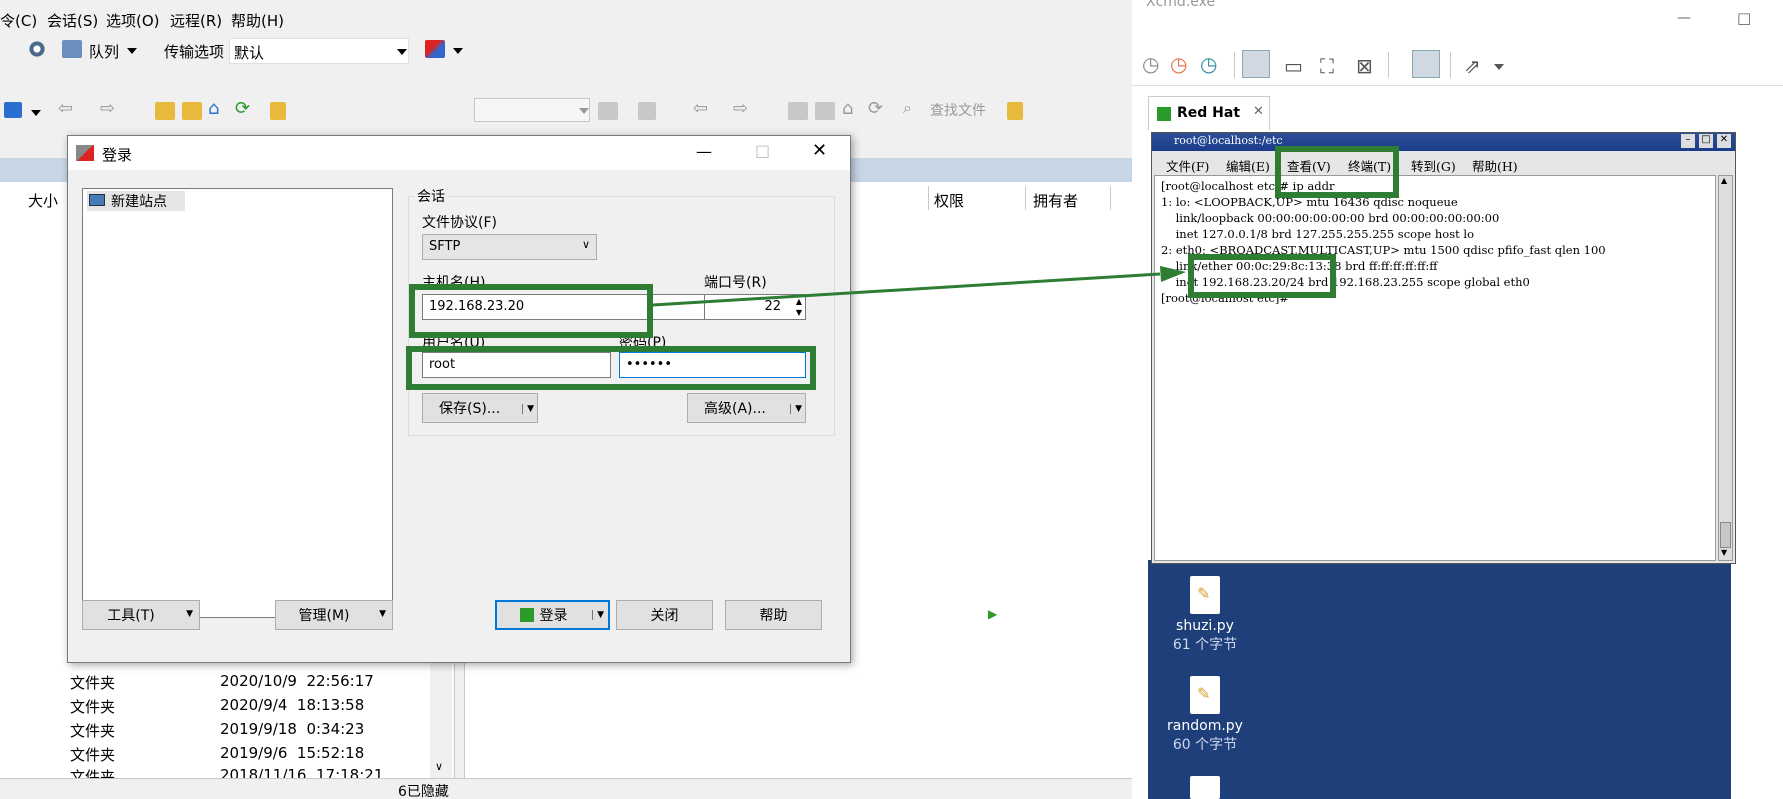 The height and width of the screenshot is (799, 1783). I want to click on vm-minimize-icon: —, so click(1684, 18).